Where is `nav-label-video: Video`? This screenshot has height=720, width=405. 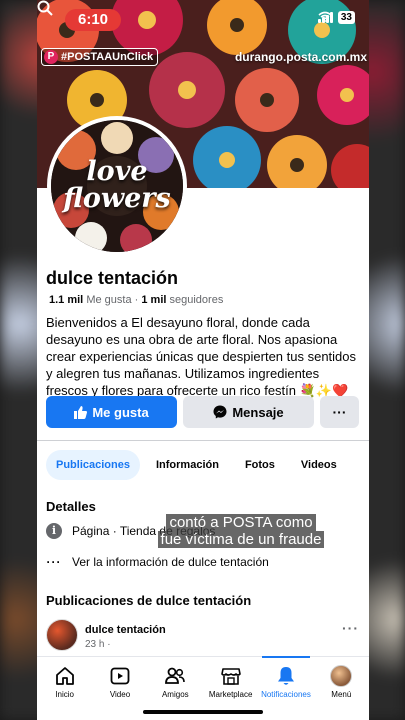
nav-label-video: Video is located at coordinates (120, 694).